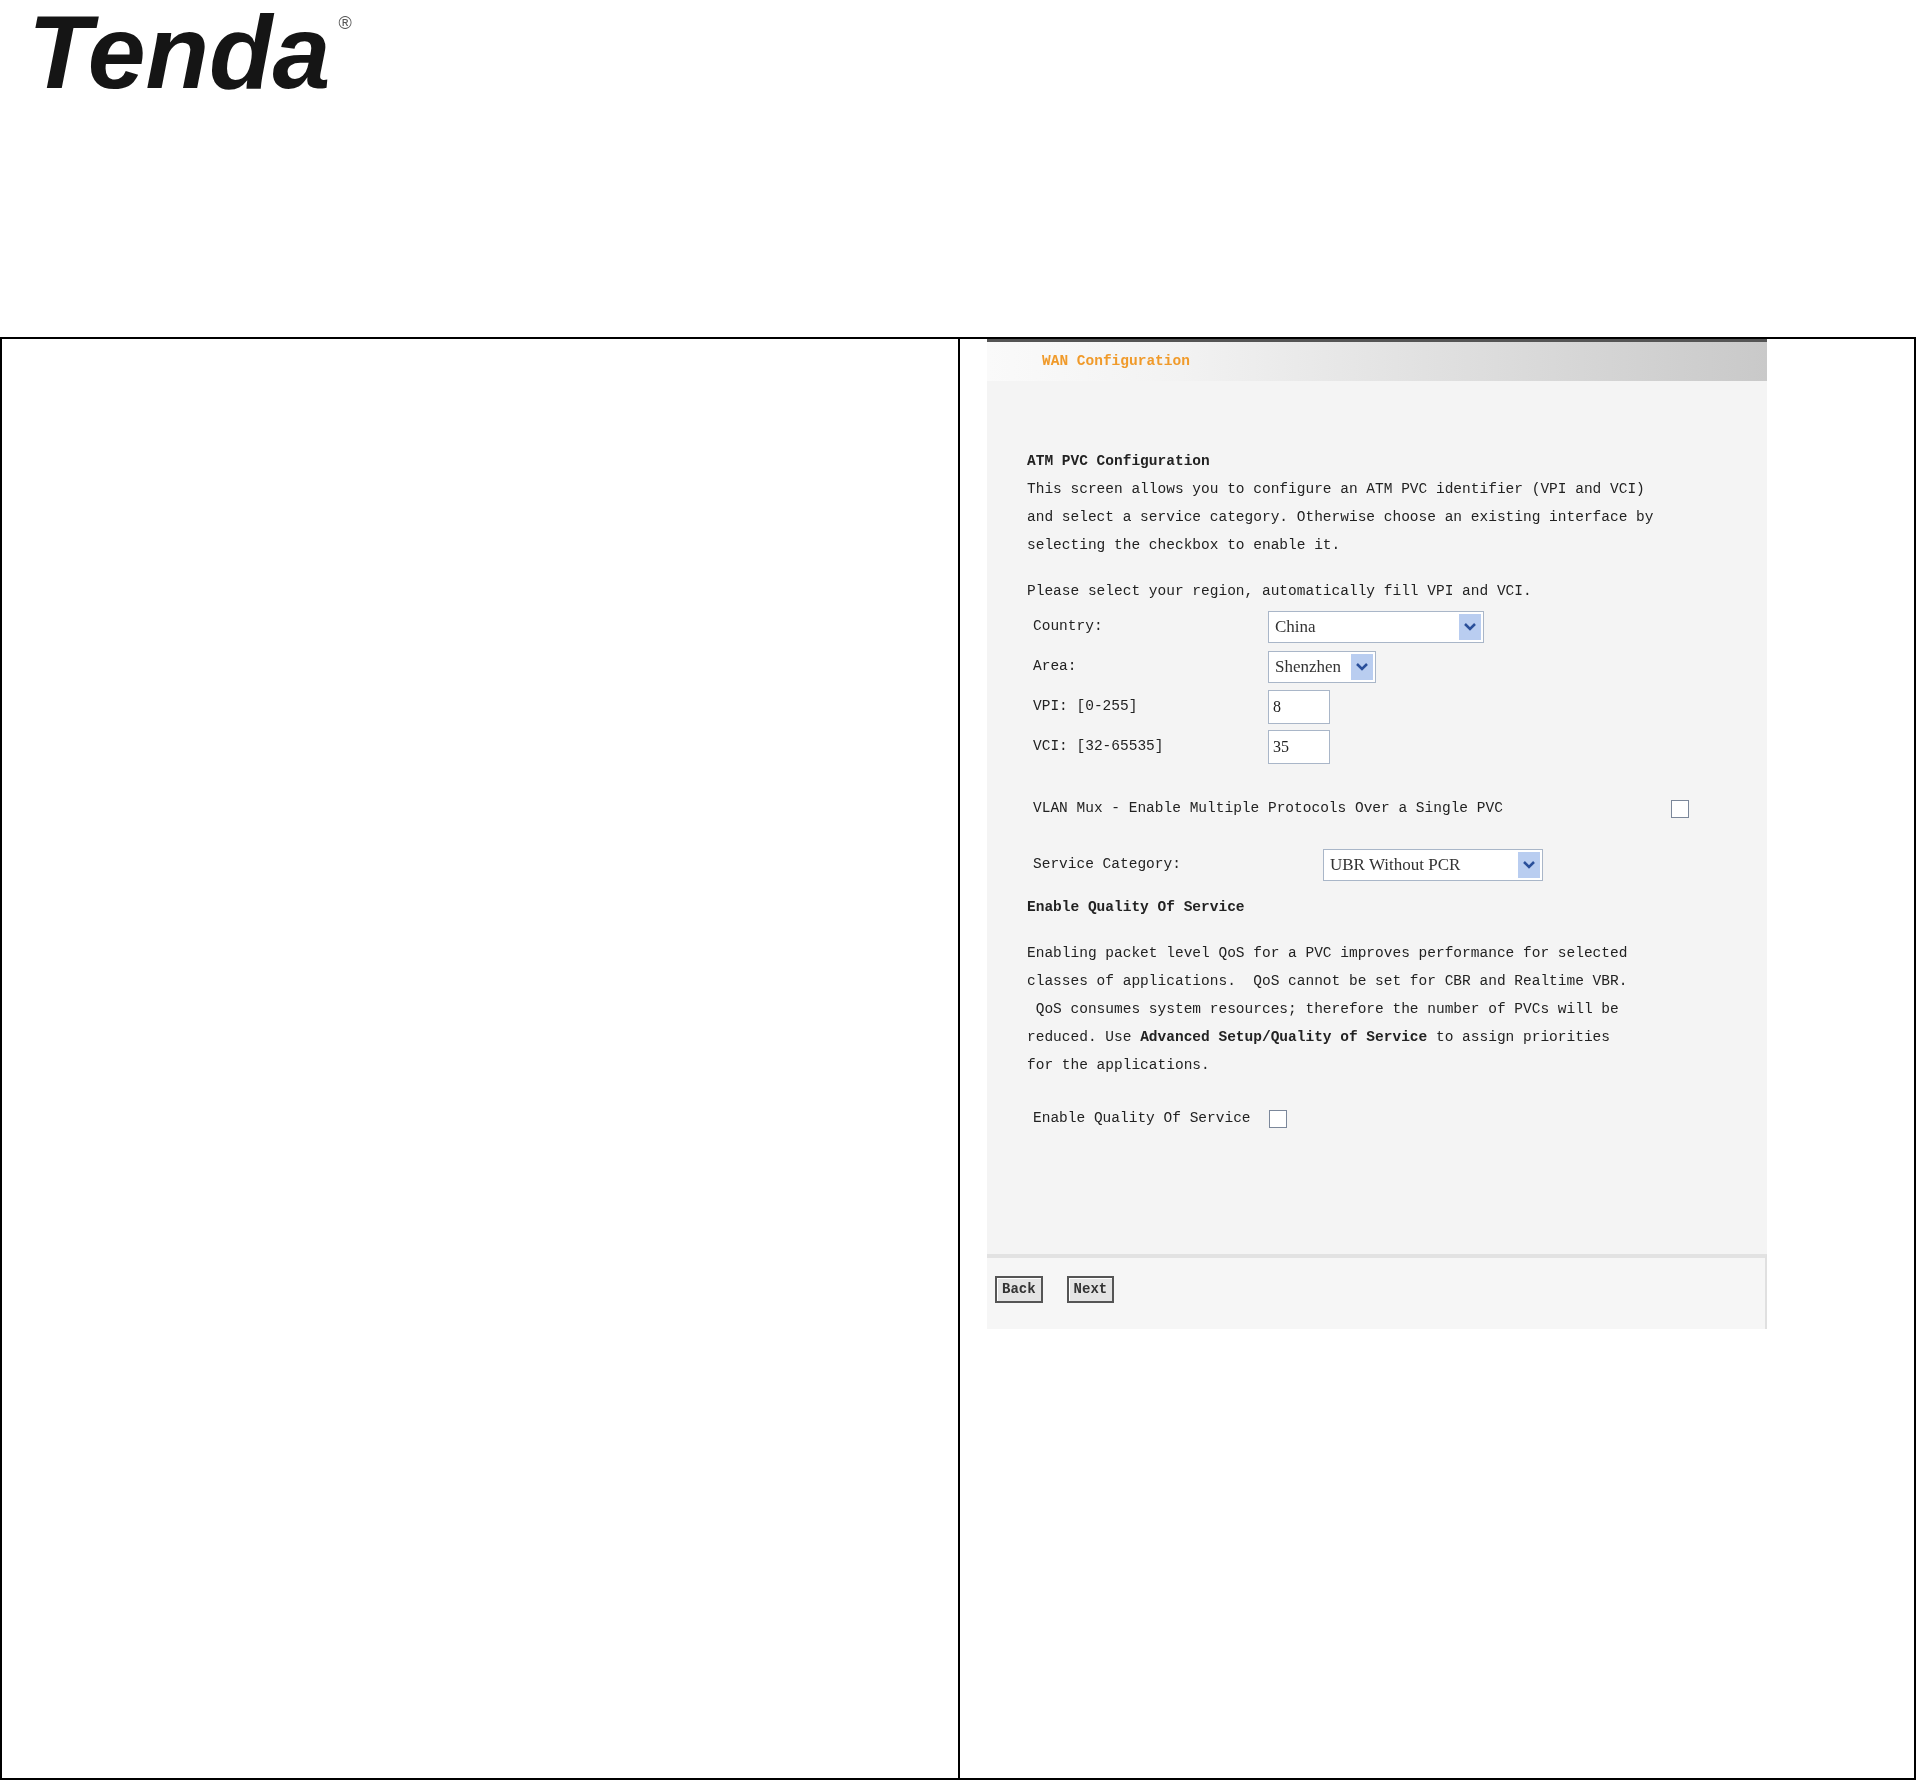 This screenshot has height=1782, width=1916. Describe the element at coordinates (1142, 1119) in the screenshot. I see `option-label: Enable Quality Of Service` at that location.